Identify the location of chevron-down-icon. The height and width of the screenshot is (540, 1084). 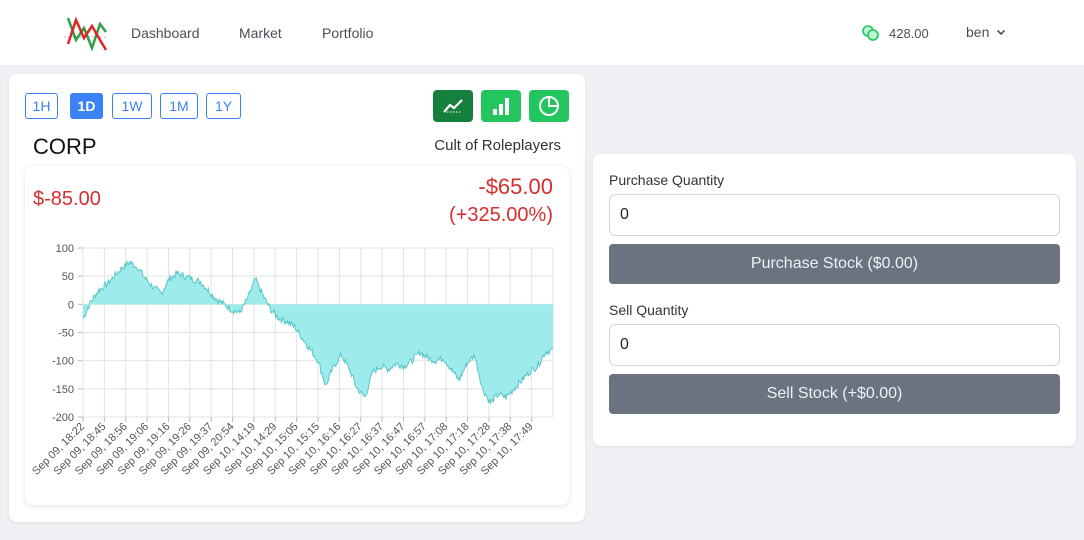
(1001, 32).